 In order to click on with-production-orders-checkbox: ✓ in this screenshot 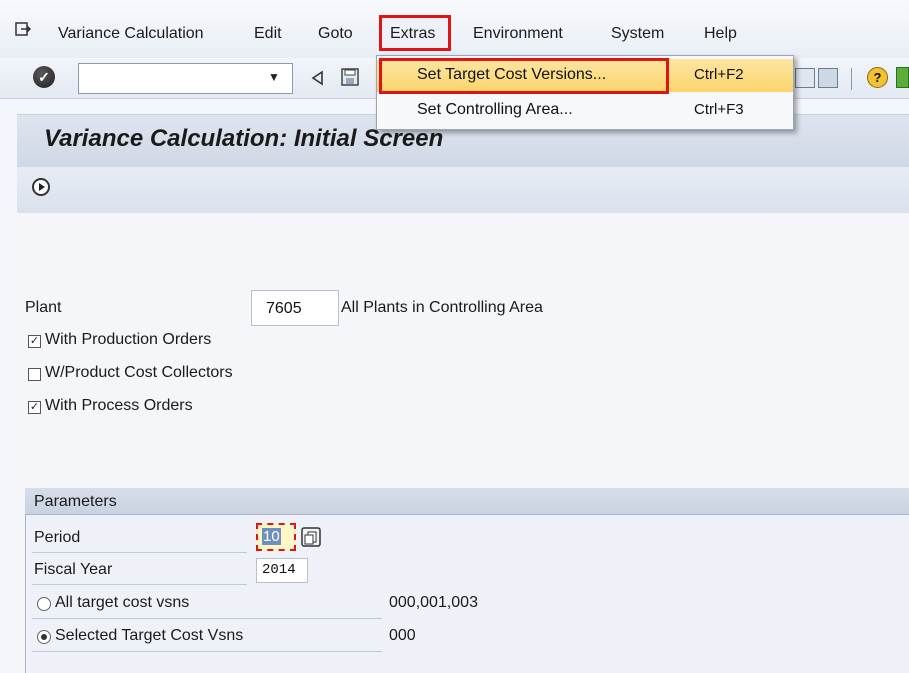, I will do `click(34, 341)`.